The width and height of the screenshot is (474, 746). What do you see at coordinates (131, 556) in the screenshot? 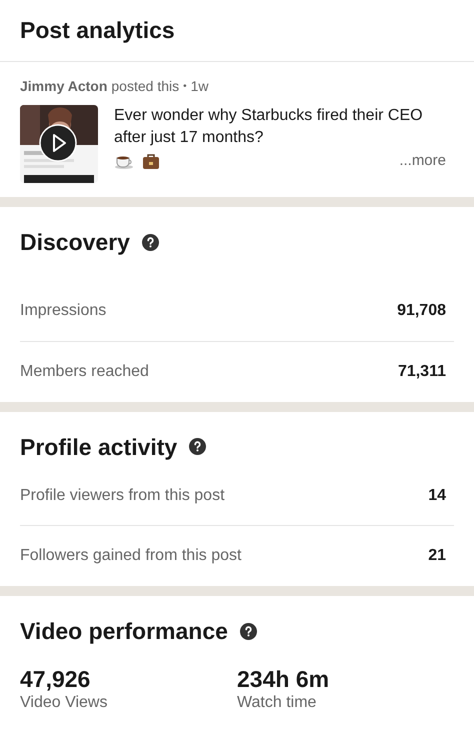
I see `metric-label: Followers gained from this post` at bounding box center [131, 556].